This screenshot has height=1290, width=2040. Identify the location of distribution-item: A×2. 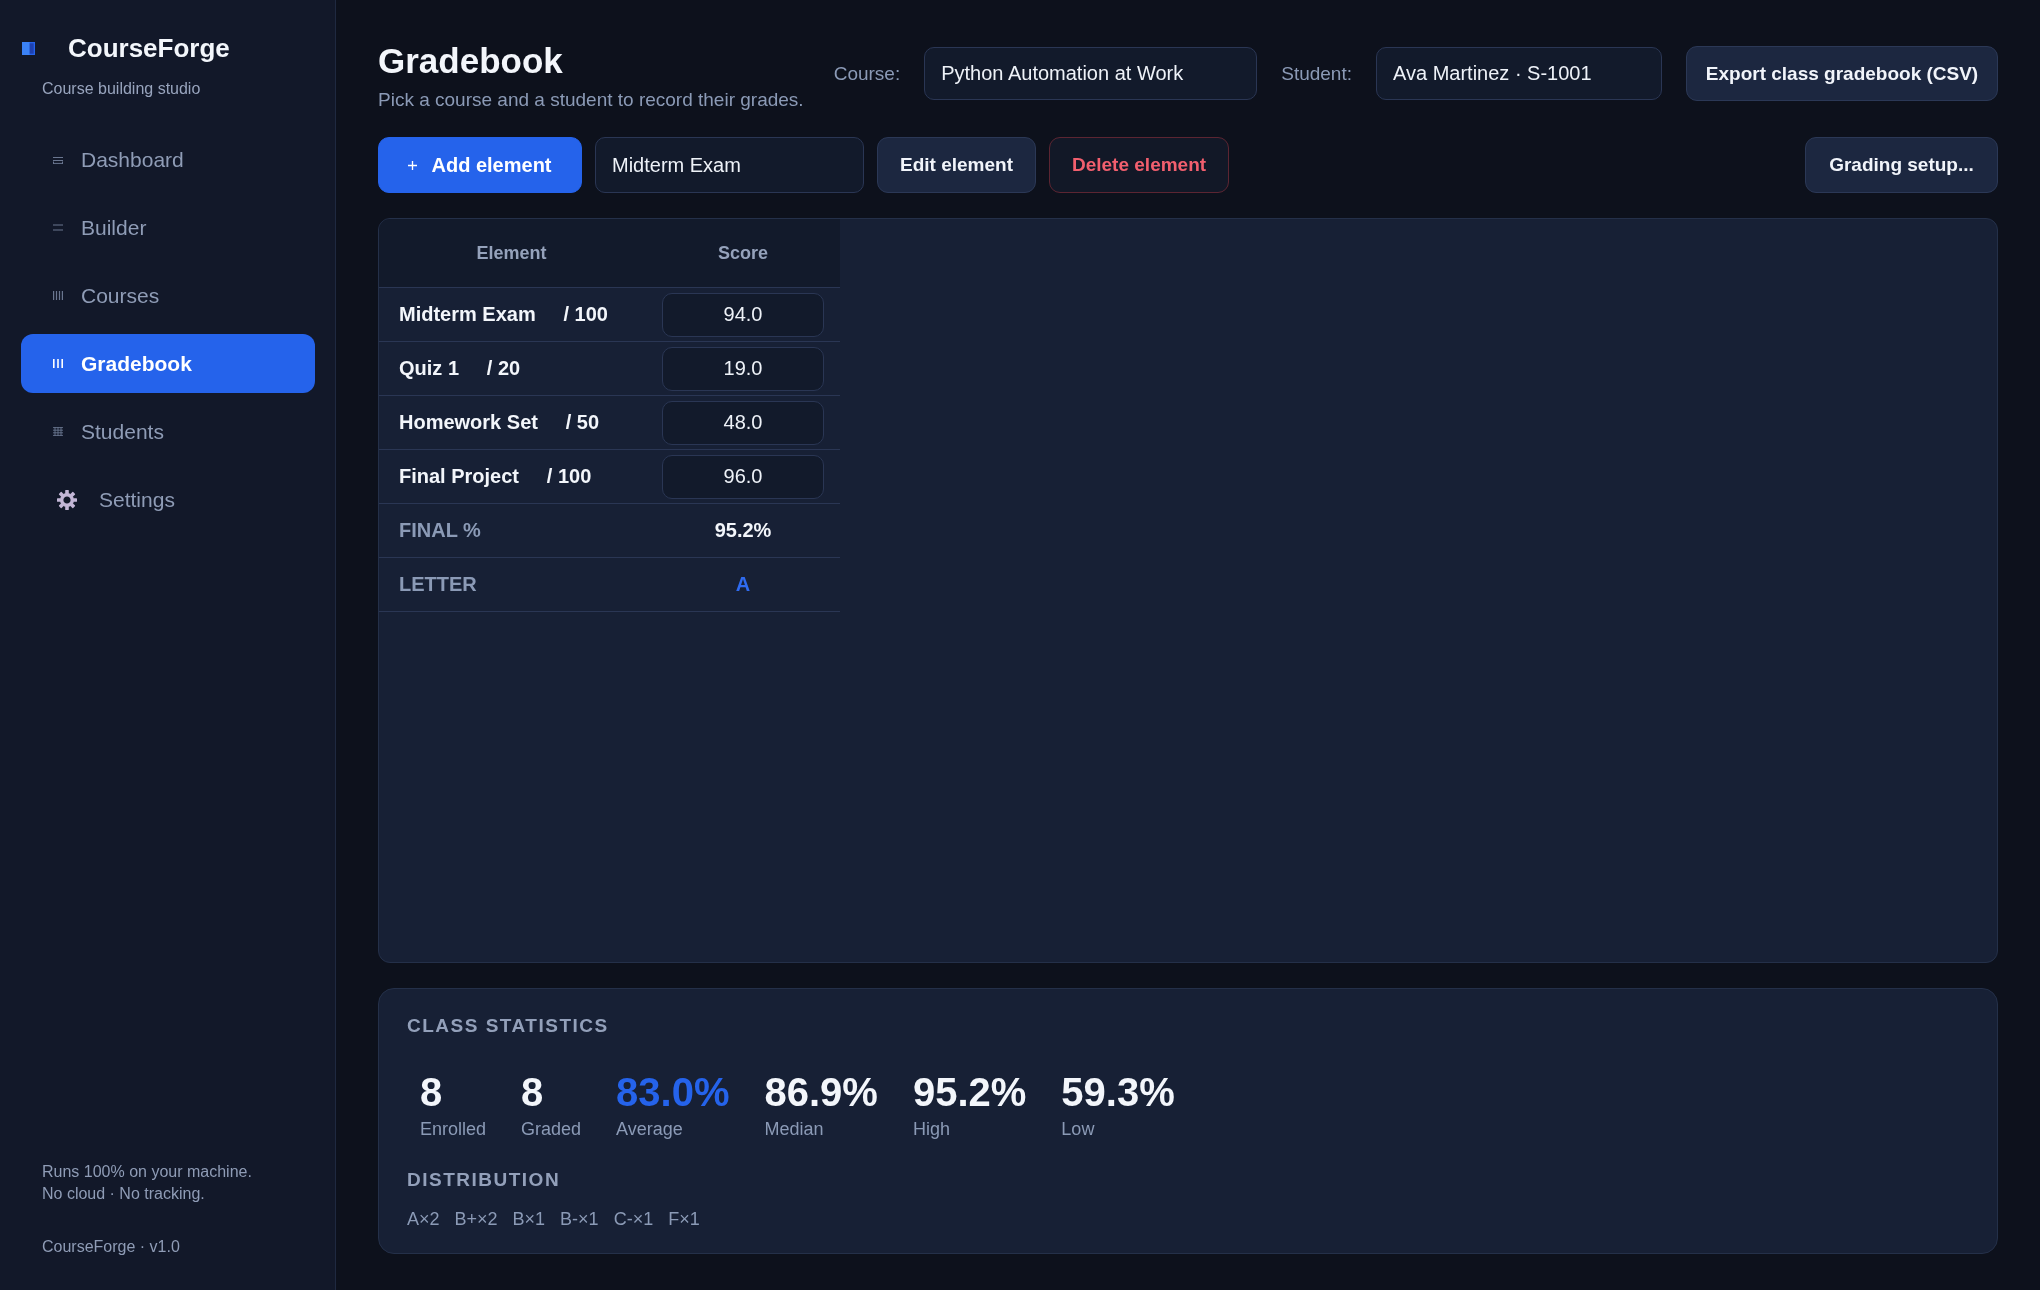
(423, 1219).